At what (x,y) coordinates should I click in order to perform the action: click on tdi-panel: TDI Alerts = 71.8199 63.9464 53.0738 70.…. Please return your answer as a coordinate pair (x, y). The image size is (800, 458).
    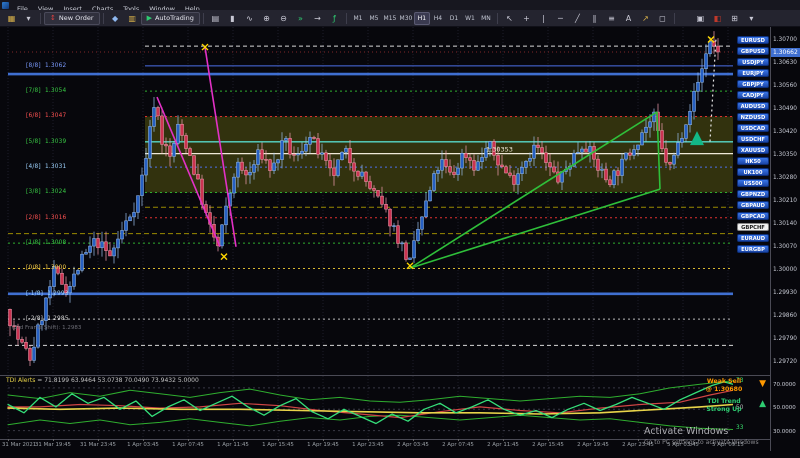
    Looking at the image, I should click on (385, 407).